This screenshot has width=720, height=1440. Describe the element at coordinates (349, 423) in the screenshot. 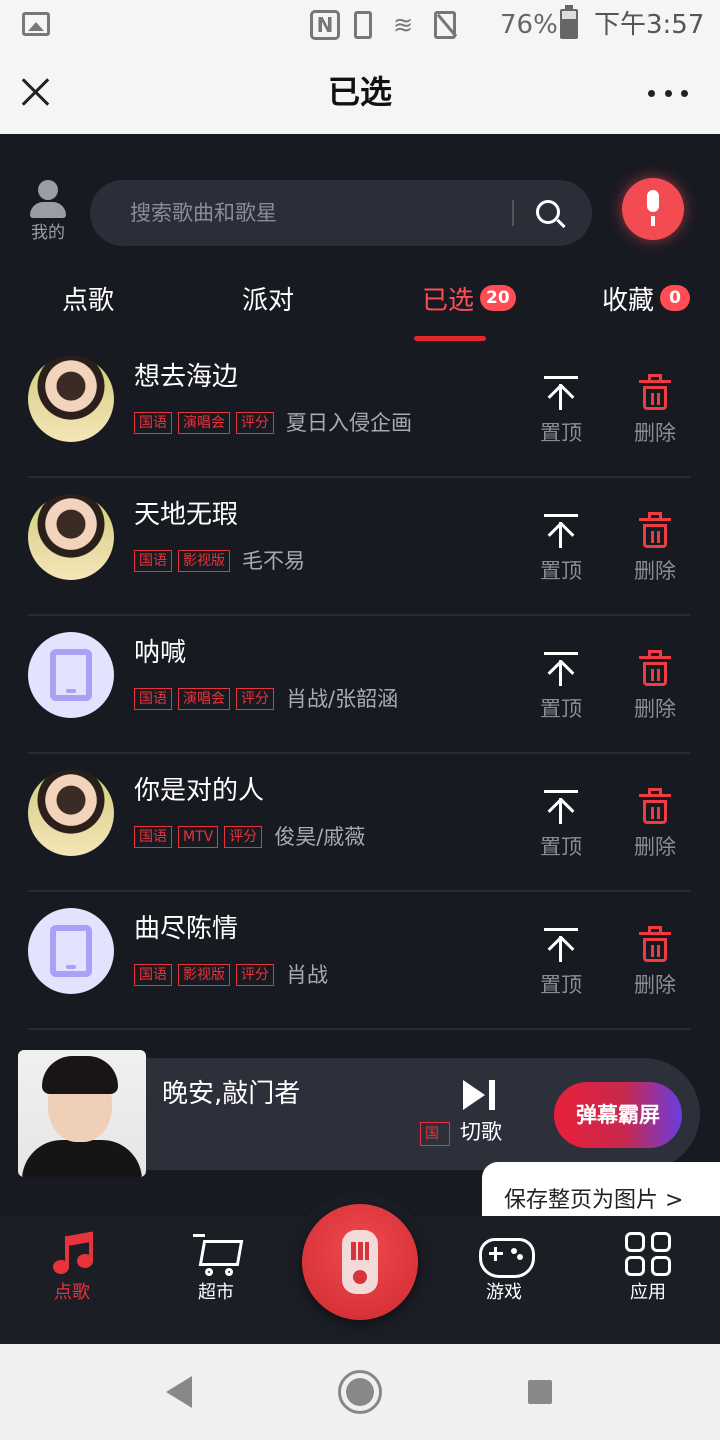

I see `singer-name: 夏日入侵企画` at that location.